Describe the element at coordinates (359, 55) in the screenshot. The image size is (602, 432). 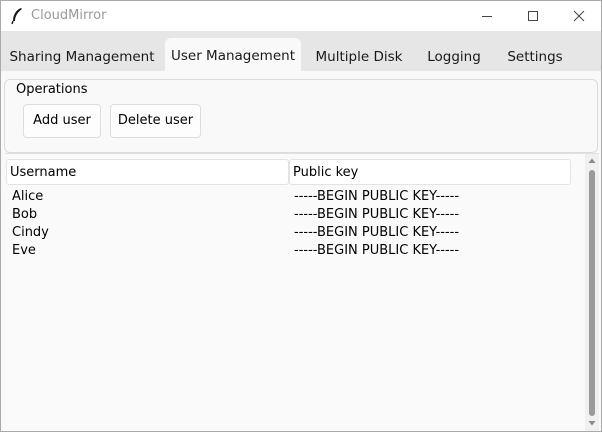
I see `tab-multiple-disk: Multiple Disk` at that location.